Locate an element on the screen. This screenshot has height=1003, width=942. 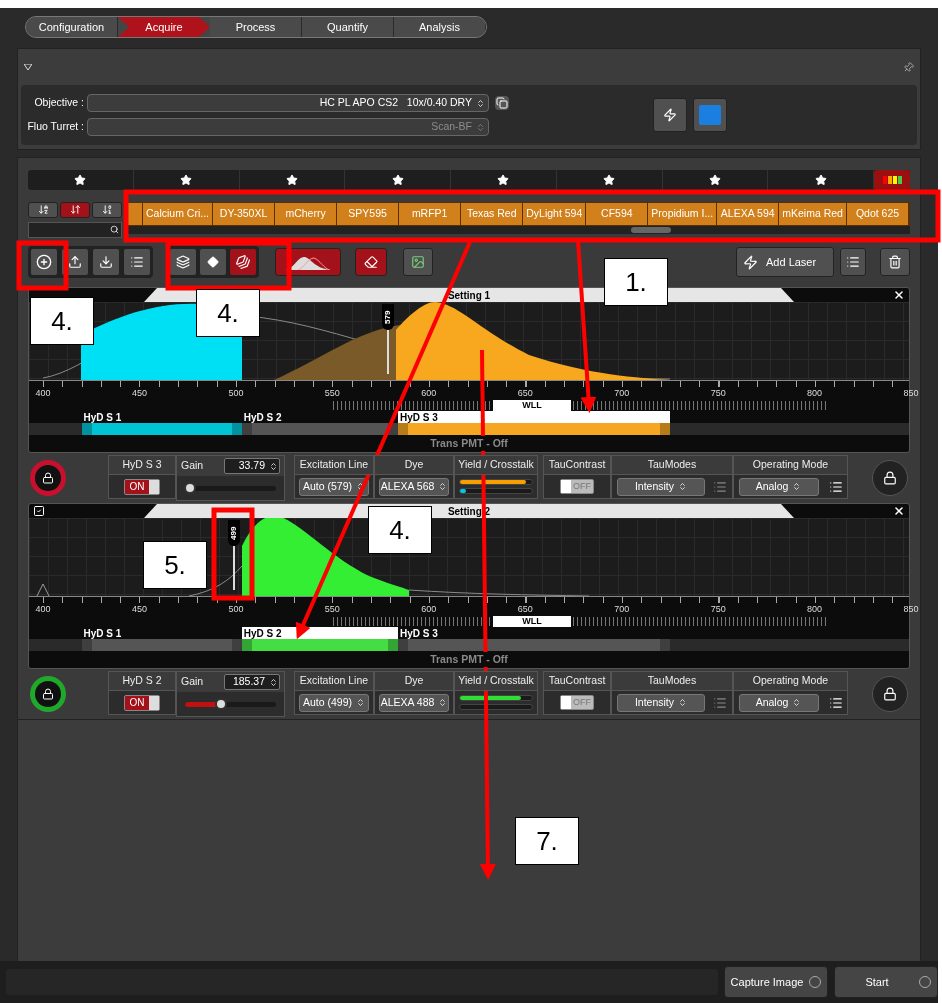
sort-number-button is located at coordinates (107, 209).